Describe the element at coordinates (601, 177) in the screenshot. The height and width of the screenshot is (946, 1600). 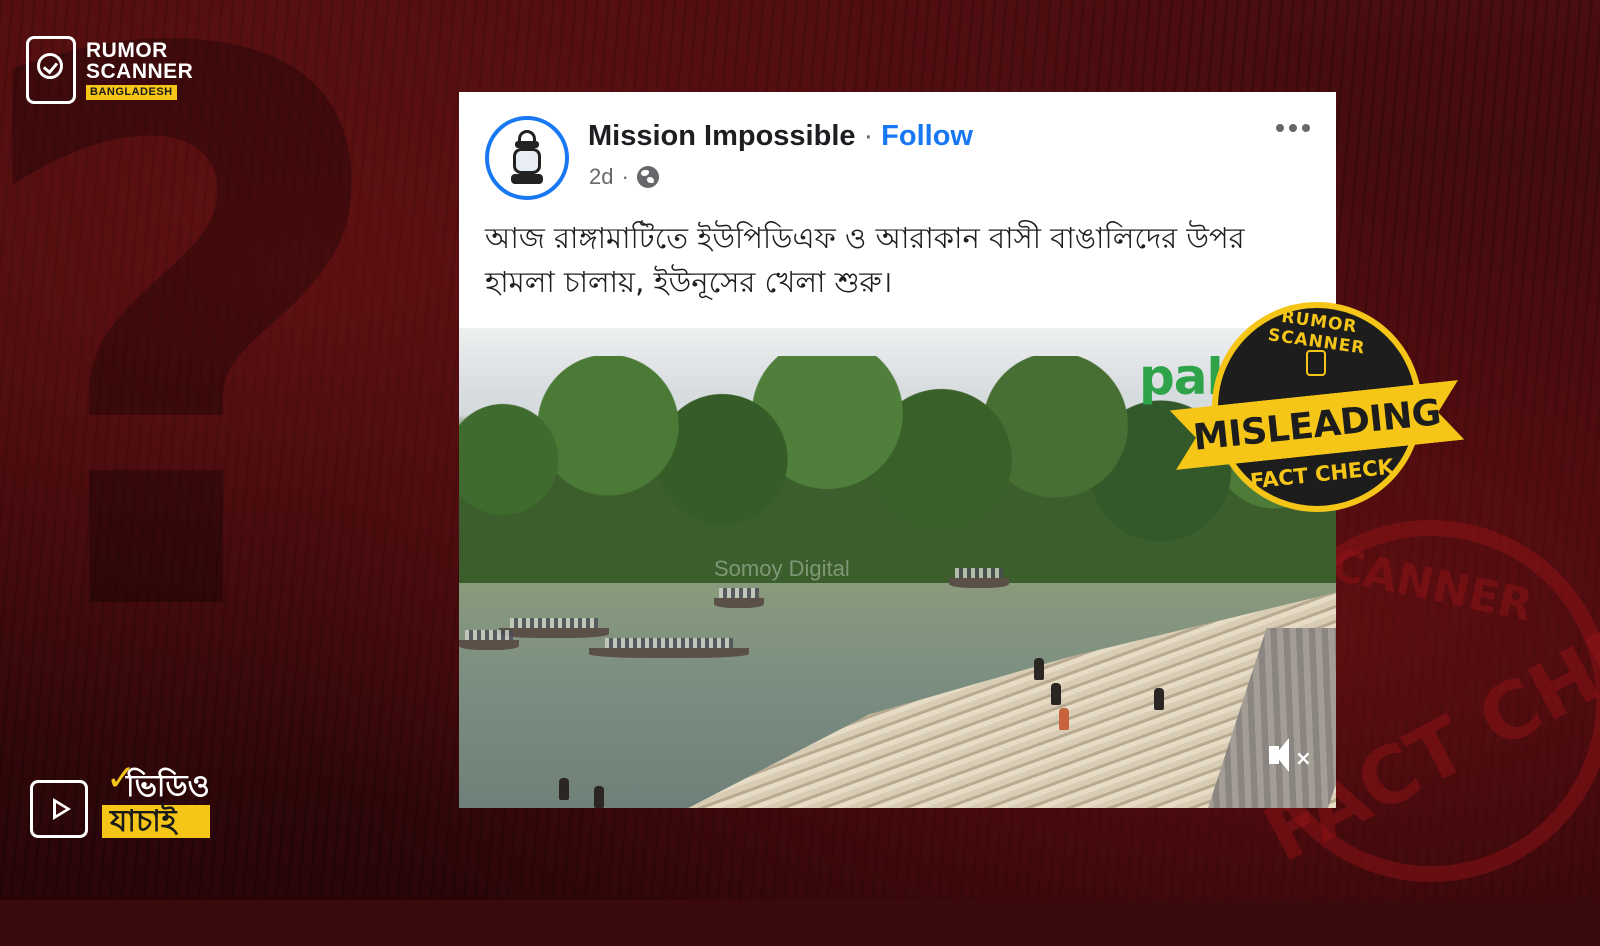
I see `post-time: 2d` at that location.